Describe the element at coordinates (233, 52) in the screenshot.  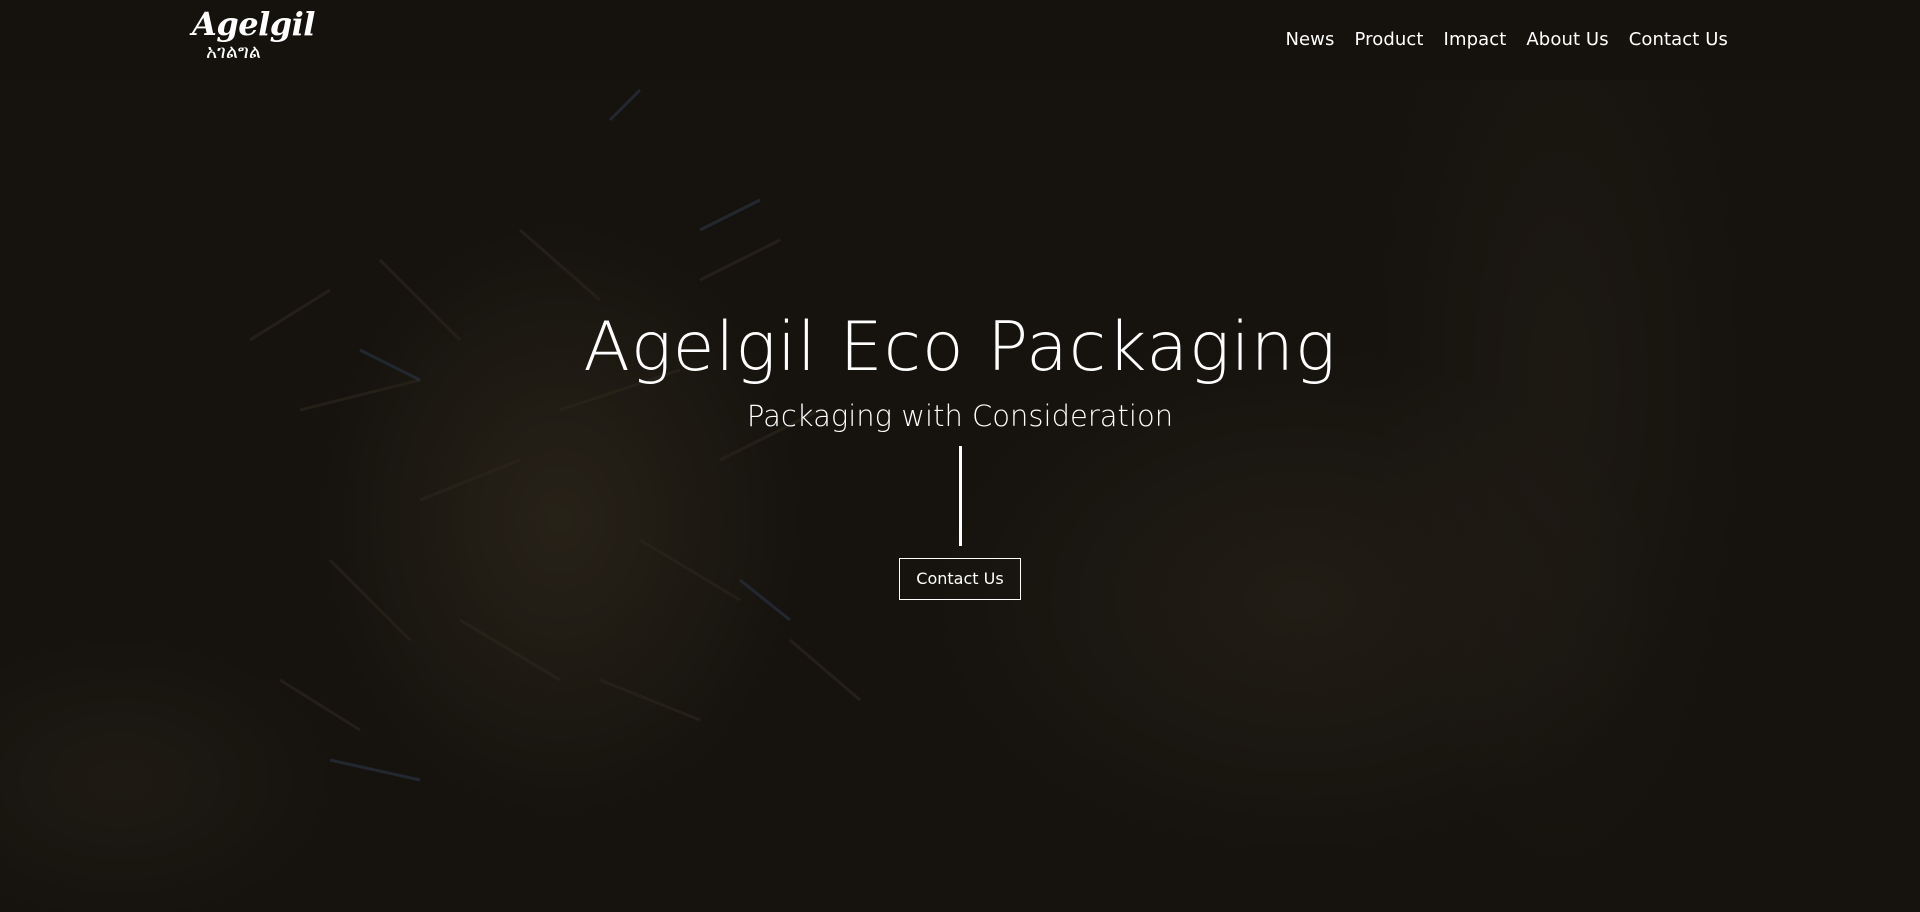
I see `logo-subtext: አገልግል` at that location.